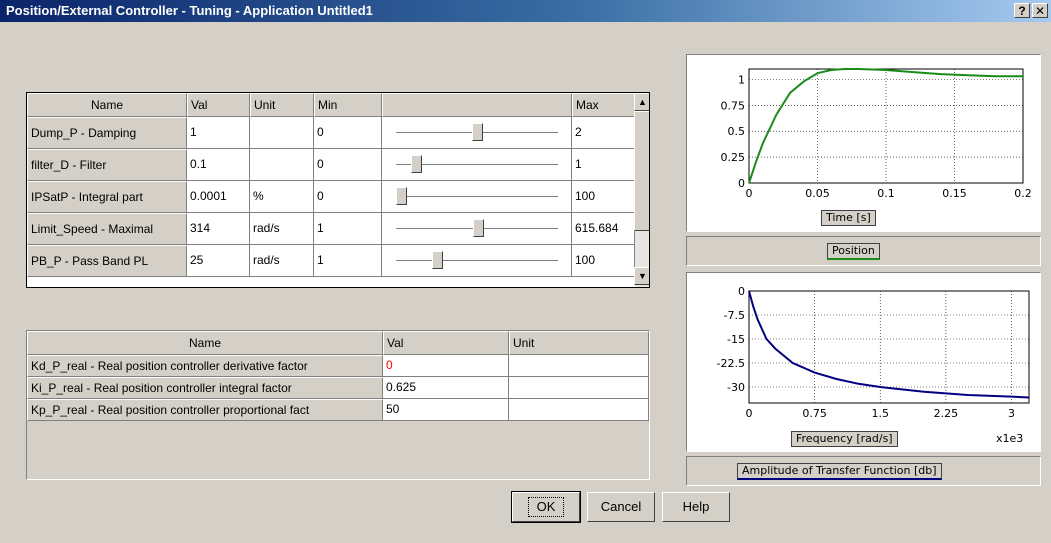 The image size is (1051, 543). I want to click on y-tick-label: 0.5, so click(737, 131).